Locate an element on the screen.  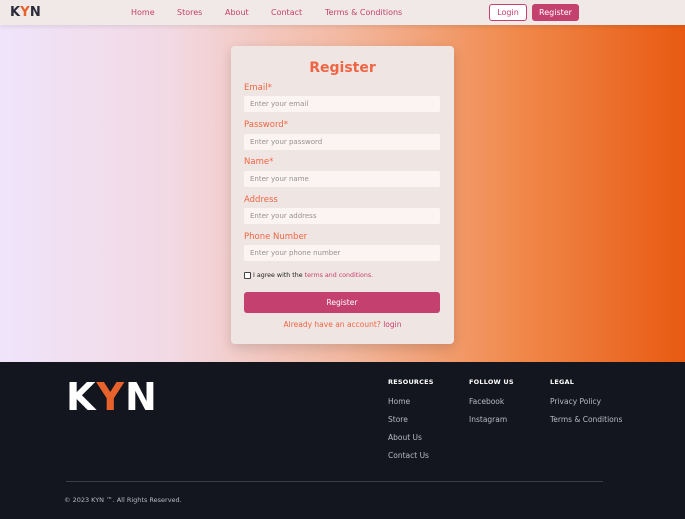
footer-link-facebook: Facebook is located at coordinates (486, 401).